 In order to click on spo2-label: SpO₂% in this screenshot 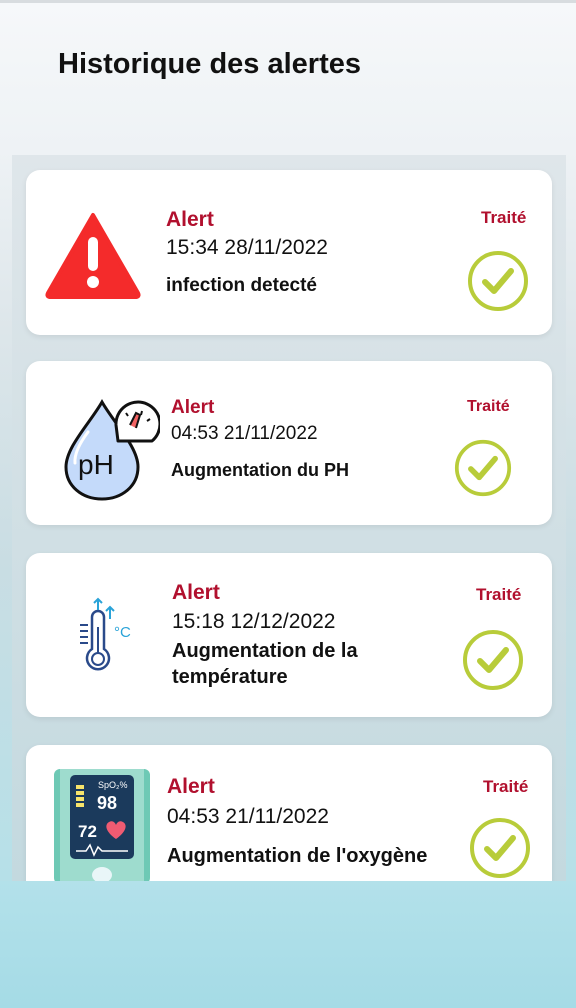, I will do `click(113, 785)`.